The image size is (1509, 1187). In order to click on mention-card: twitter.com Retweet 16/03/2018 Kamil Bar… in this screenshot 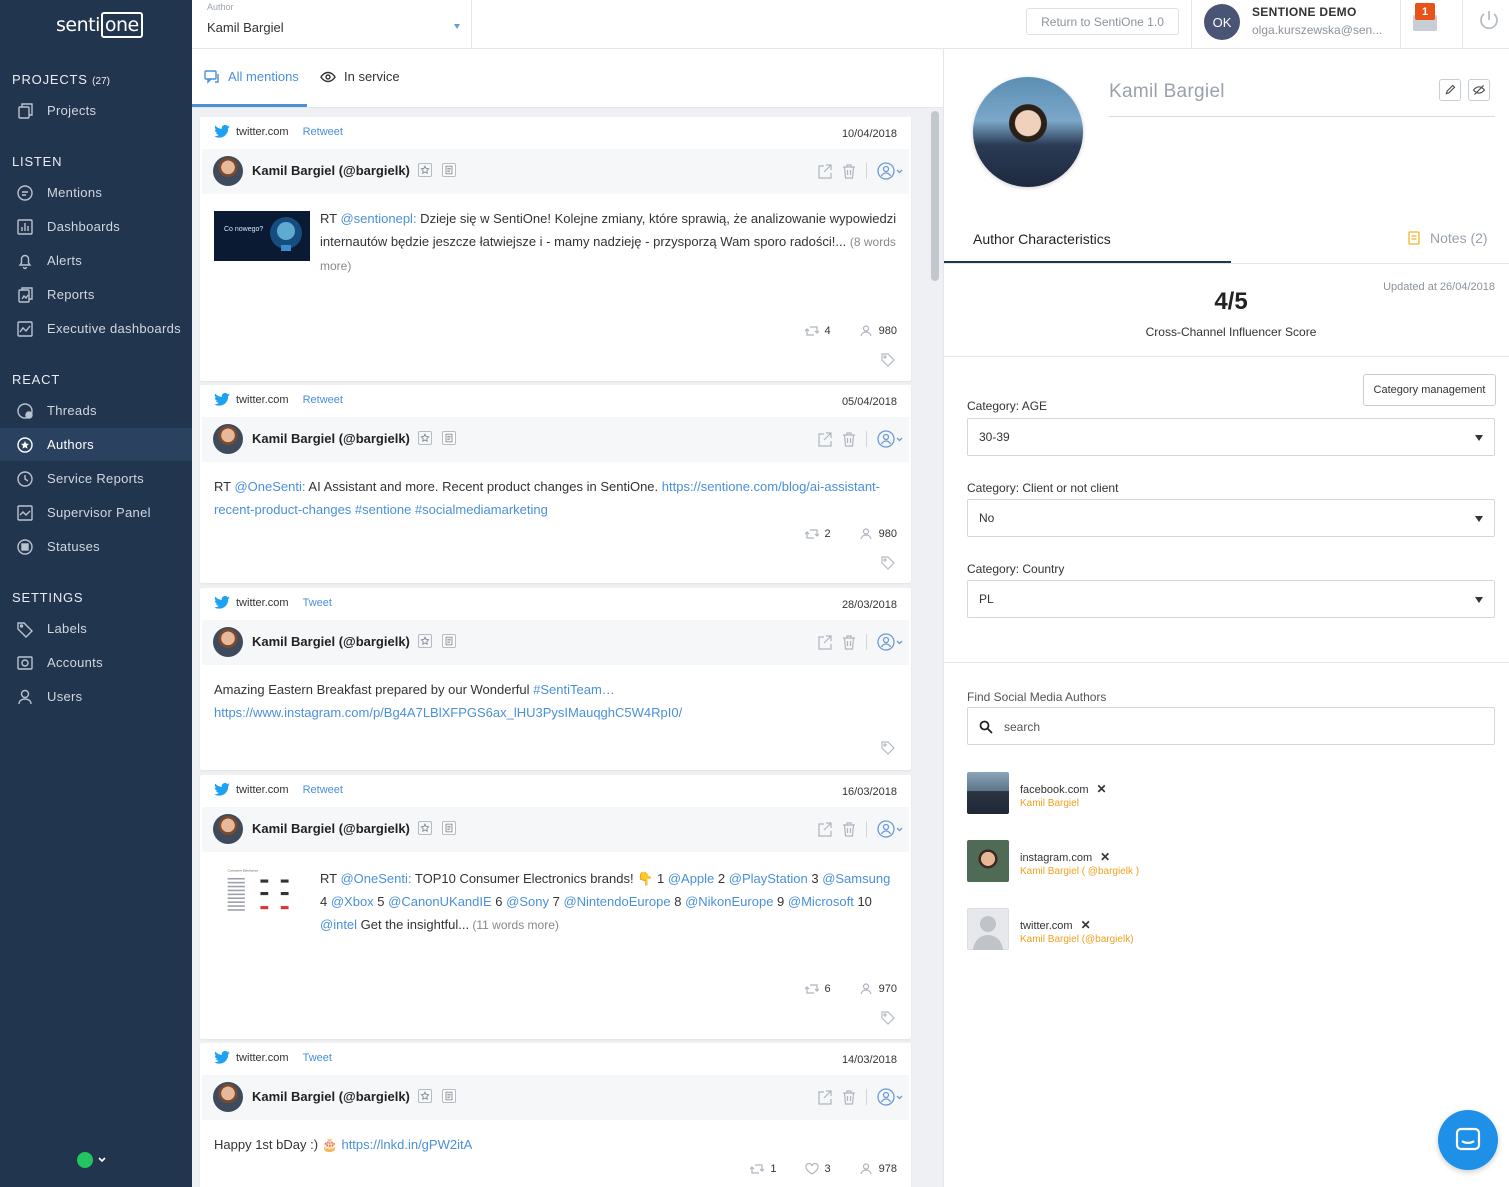, I will do `click(555, 907)`.